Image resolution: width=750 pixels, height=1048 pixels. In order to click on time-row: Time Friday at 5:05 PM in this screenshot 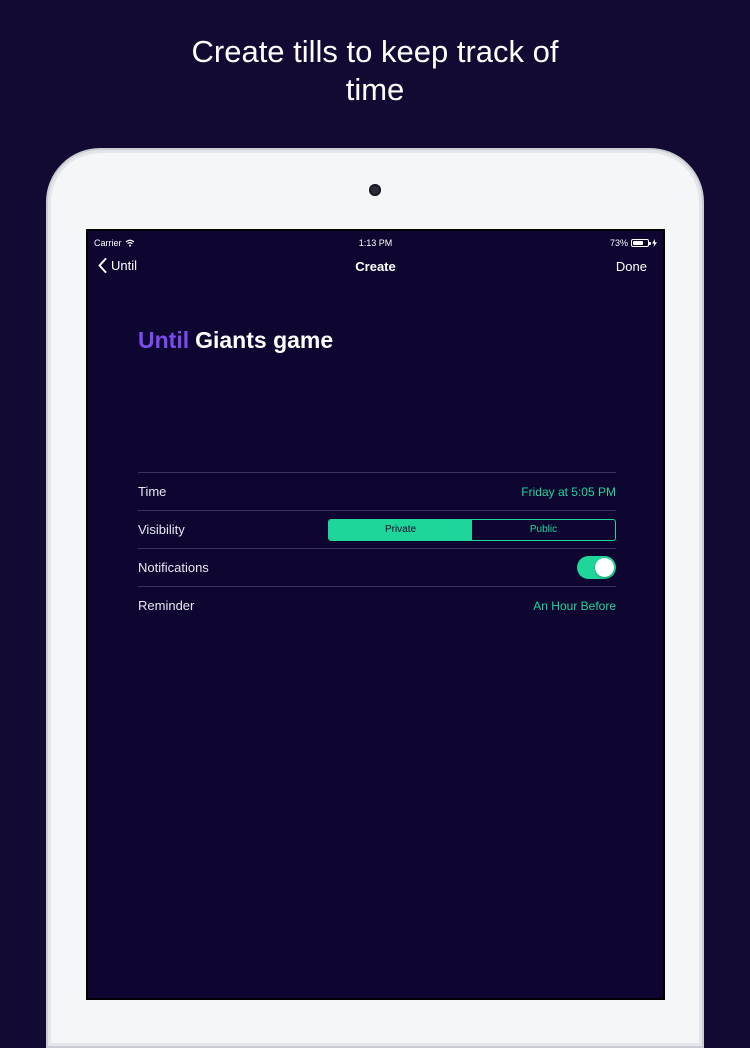, I will do `click(377, 491)`.